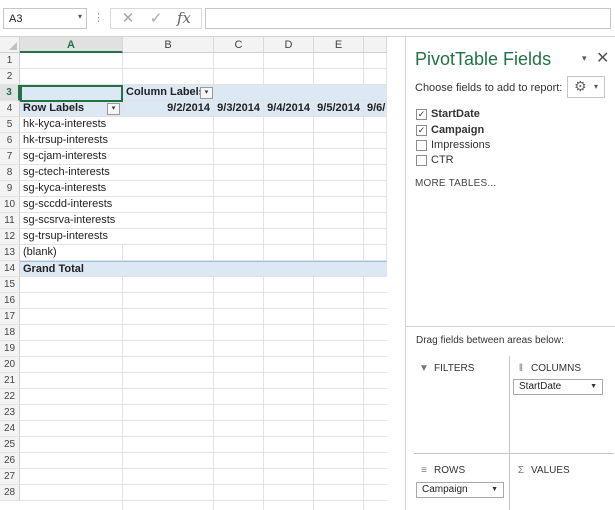 This screenshot has width=615, height=510. I want to click on cancel-icon: ✕, so click(128, 18).